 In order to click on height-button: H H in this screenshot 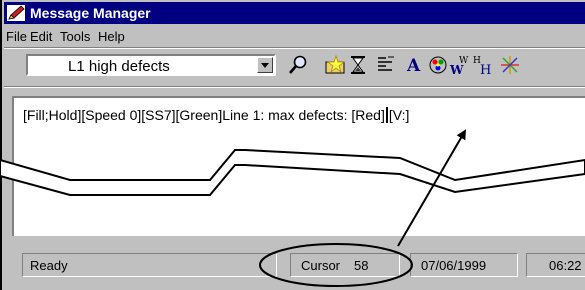, I will do `click(484, 66)`.